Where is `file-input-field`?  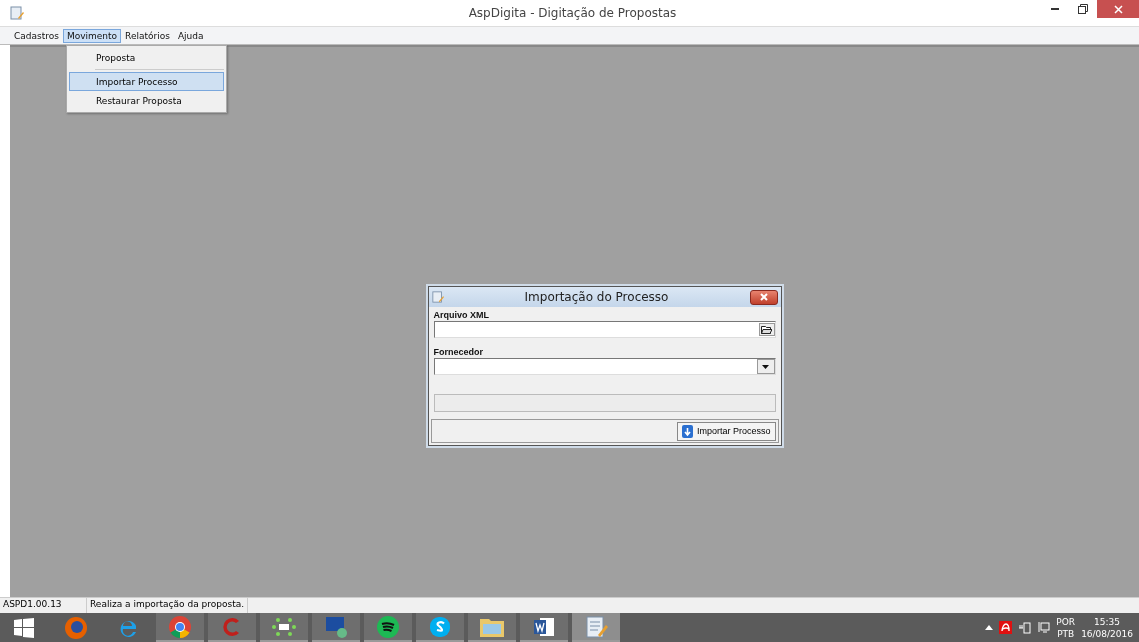 file-input-field is located at coordinates (604, 329).